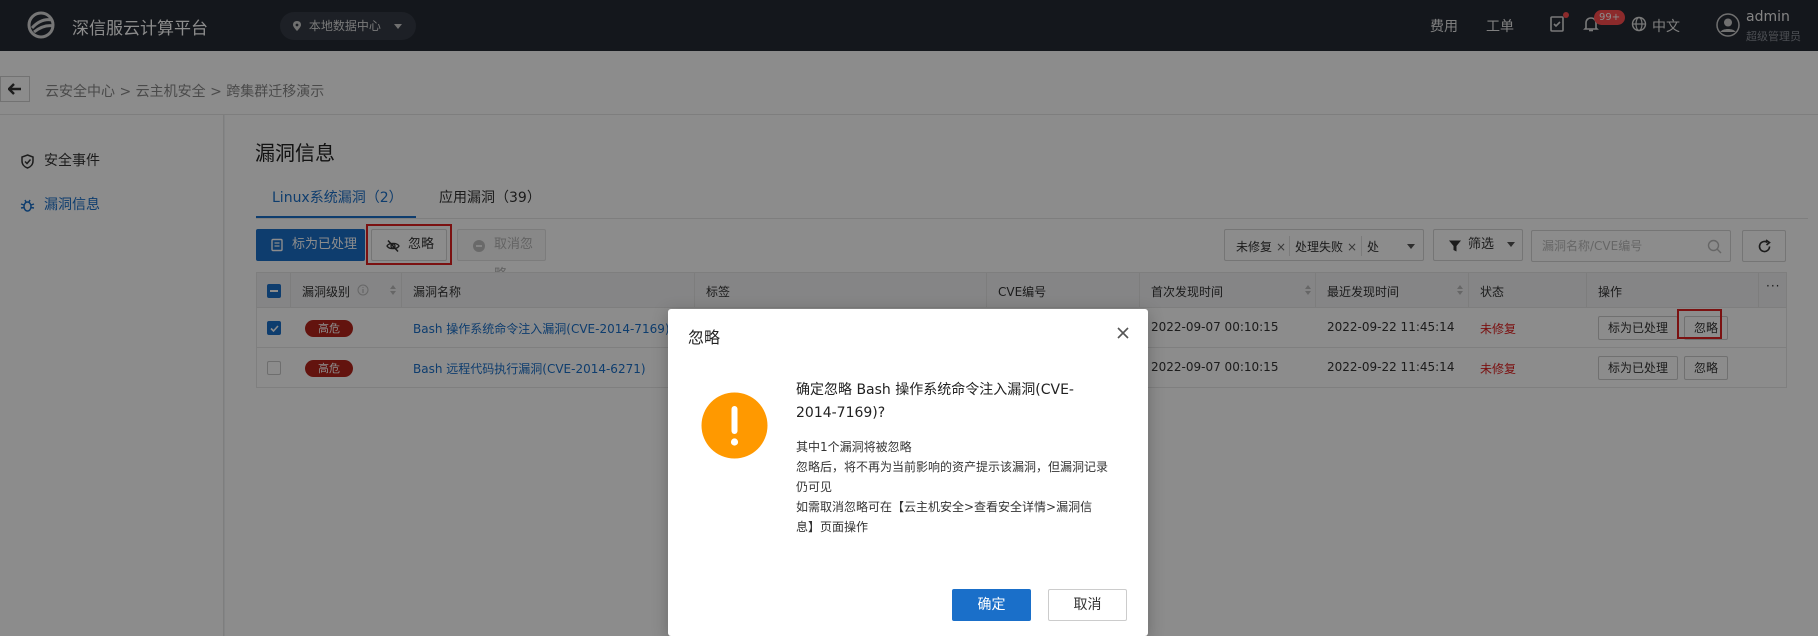  What do you see at coordinates (935, 401) in the screenshot?
I see `dialog-question: 确定忽略 Bash 操作系统命令注入漏洞(CVE- 2014-7169)?` at bounding box center [935, 401].